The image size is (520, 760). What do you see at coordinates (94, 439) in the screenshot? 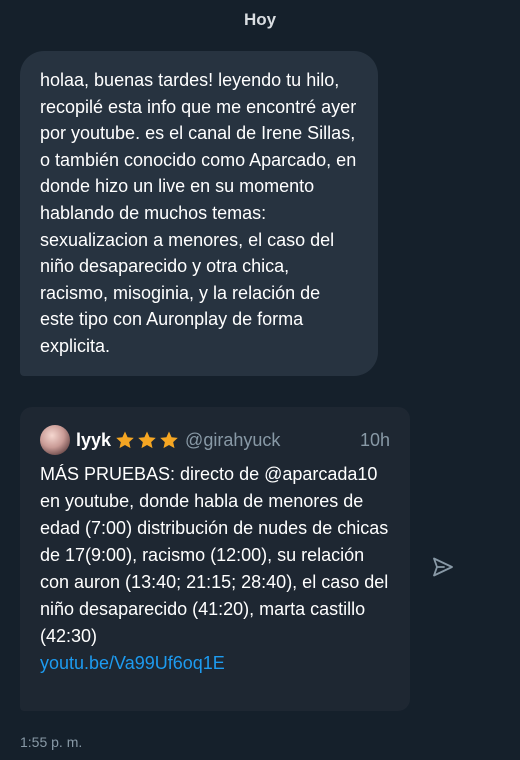
I see `tweet-author-name: lyyk` at bounding box center [94, 439].